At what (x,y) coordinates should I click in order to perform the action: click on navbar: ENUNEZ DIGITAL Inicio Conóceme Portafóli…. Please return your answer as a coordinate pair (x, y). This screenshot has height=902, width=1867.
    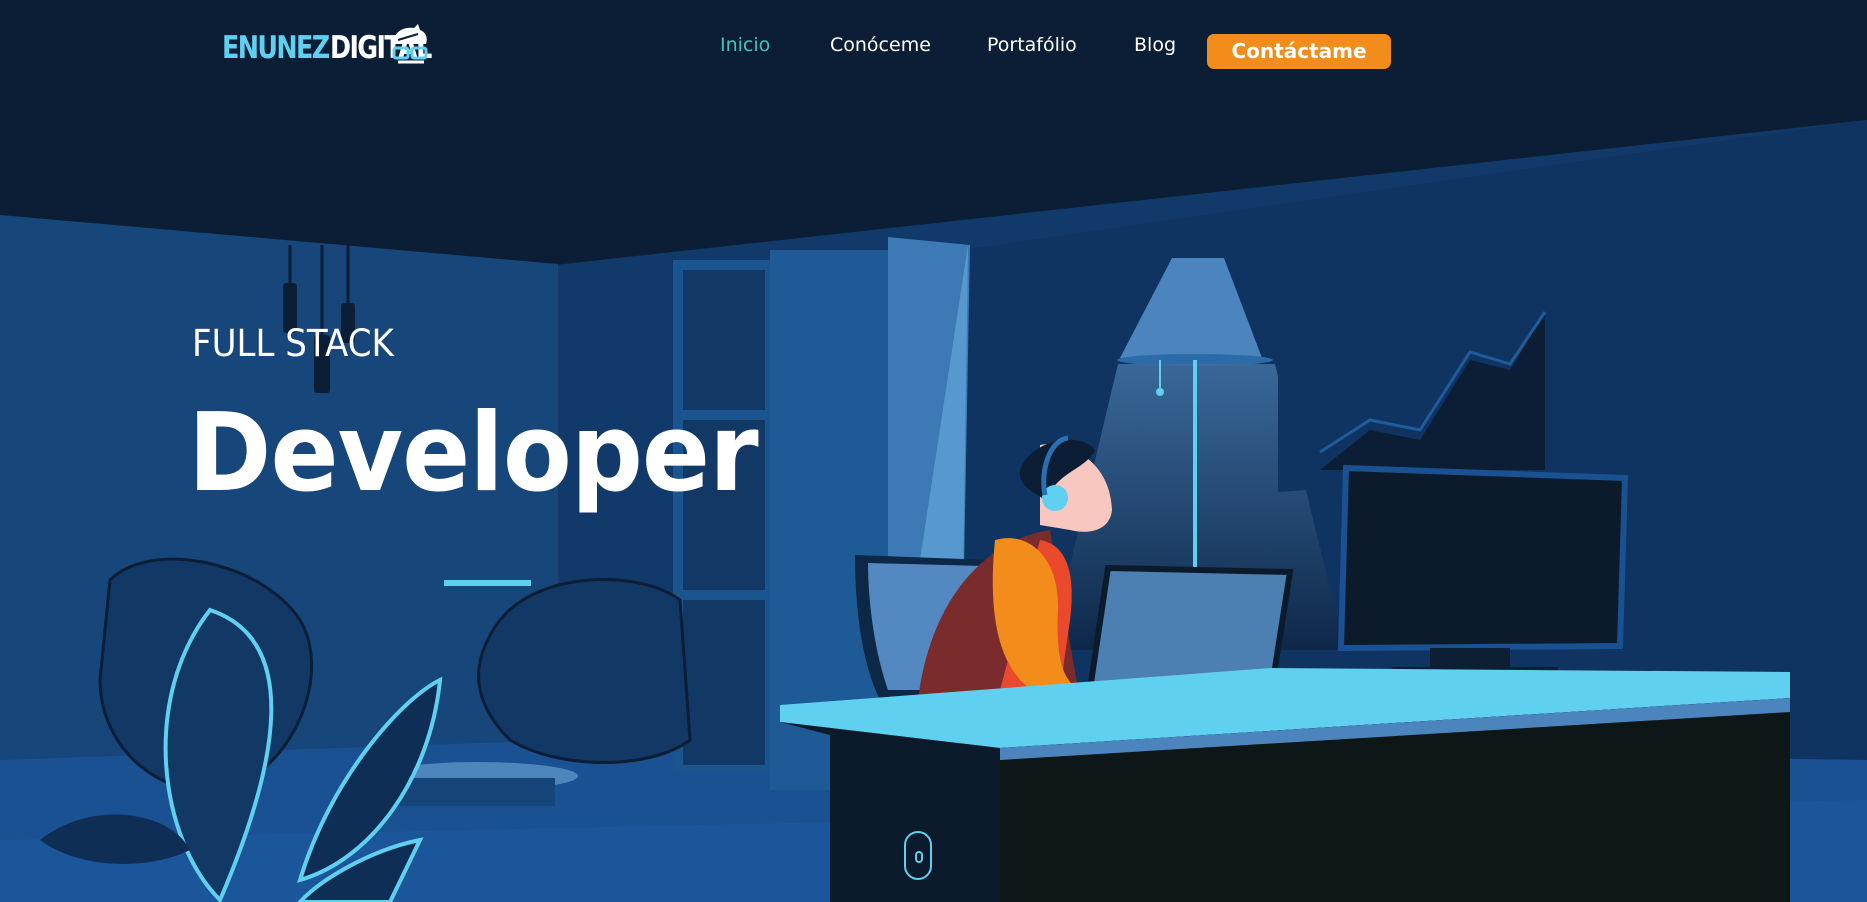
    Looking at the image, I should click on (933, 50).